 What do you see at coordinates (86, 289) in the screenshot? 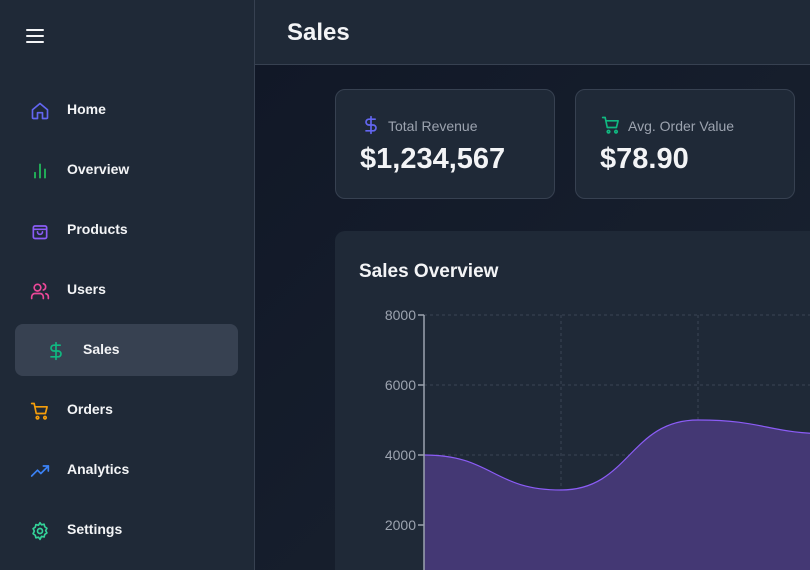
I see `sidebar-item-label: Users` at bounding box center [86, 289].